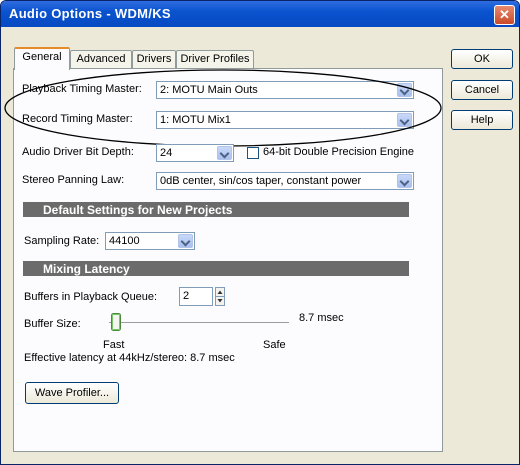  What do you see at coordinates (150, 241) in the screenshot?
I see `sampling-rate-select: 44100` at bounding box center [150, 241].